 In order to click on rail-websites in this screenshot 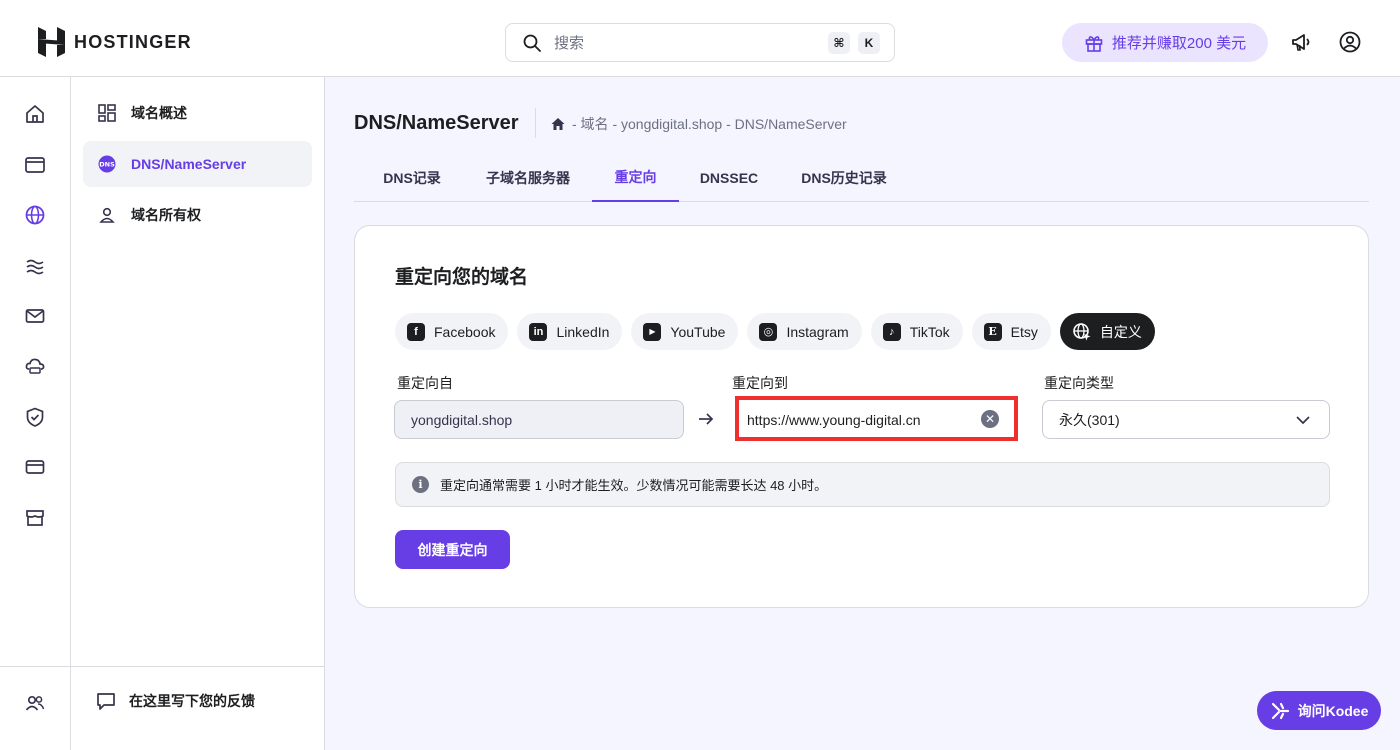, I will do `click(35, 165)`.